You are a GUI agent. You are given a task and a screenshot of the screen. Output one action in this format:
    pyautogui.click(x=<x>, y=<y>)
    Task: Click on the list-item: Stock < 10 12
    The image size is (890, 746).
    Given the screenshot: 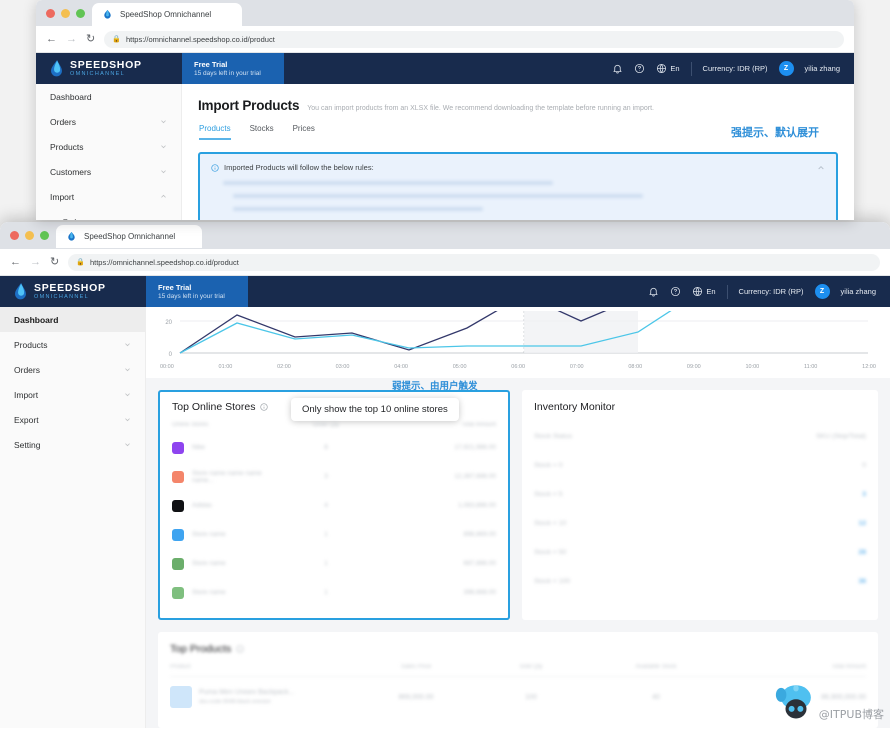 What is the action you would take?
    pyautogui.click(x=700, y=523)
    